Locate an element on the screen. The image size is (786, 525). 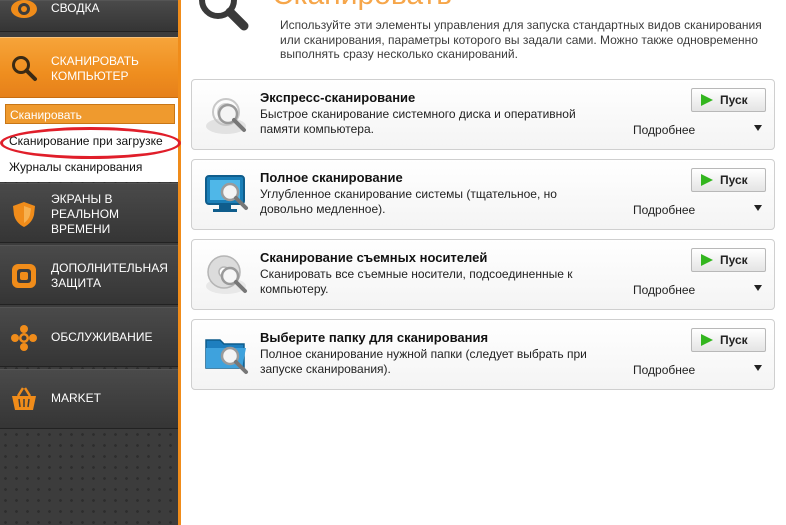
quick-scan-icon is located at coordinates (229, 115).